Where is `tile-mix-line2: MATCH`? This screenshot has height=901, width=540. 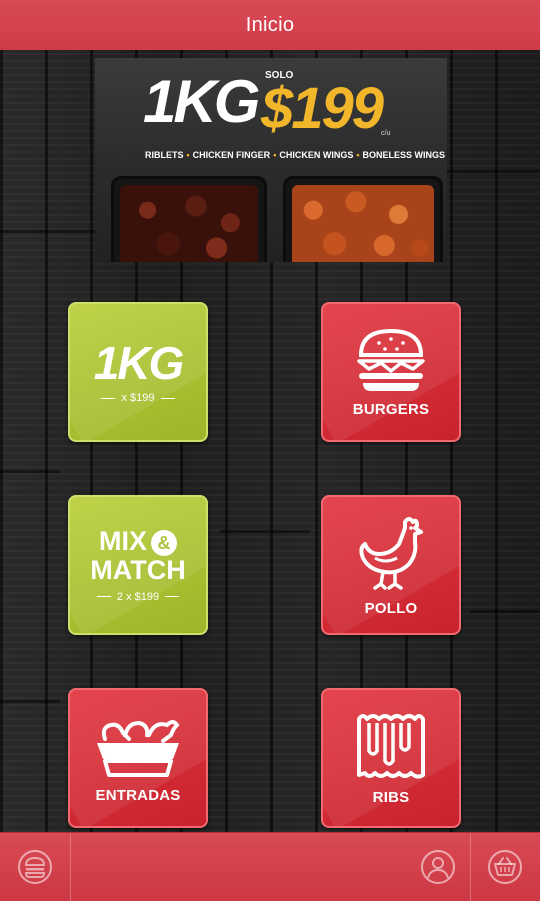 tile-mix-line2: MATCH is located at coordinates (138, 570).